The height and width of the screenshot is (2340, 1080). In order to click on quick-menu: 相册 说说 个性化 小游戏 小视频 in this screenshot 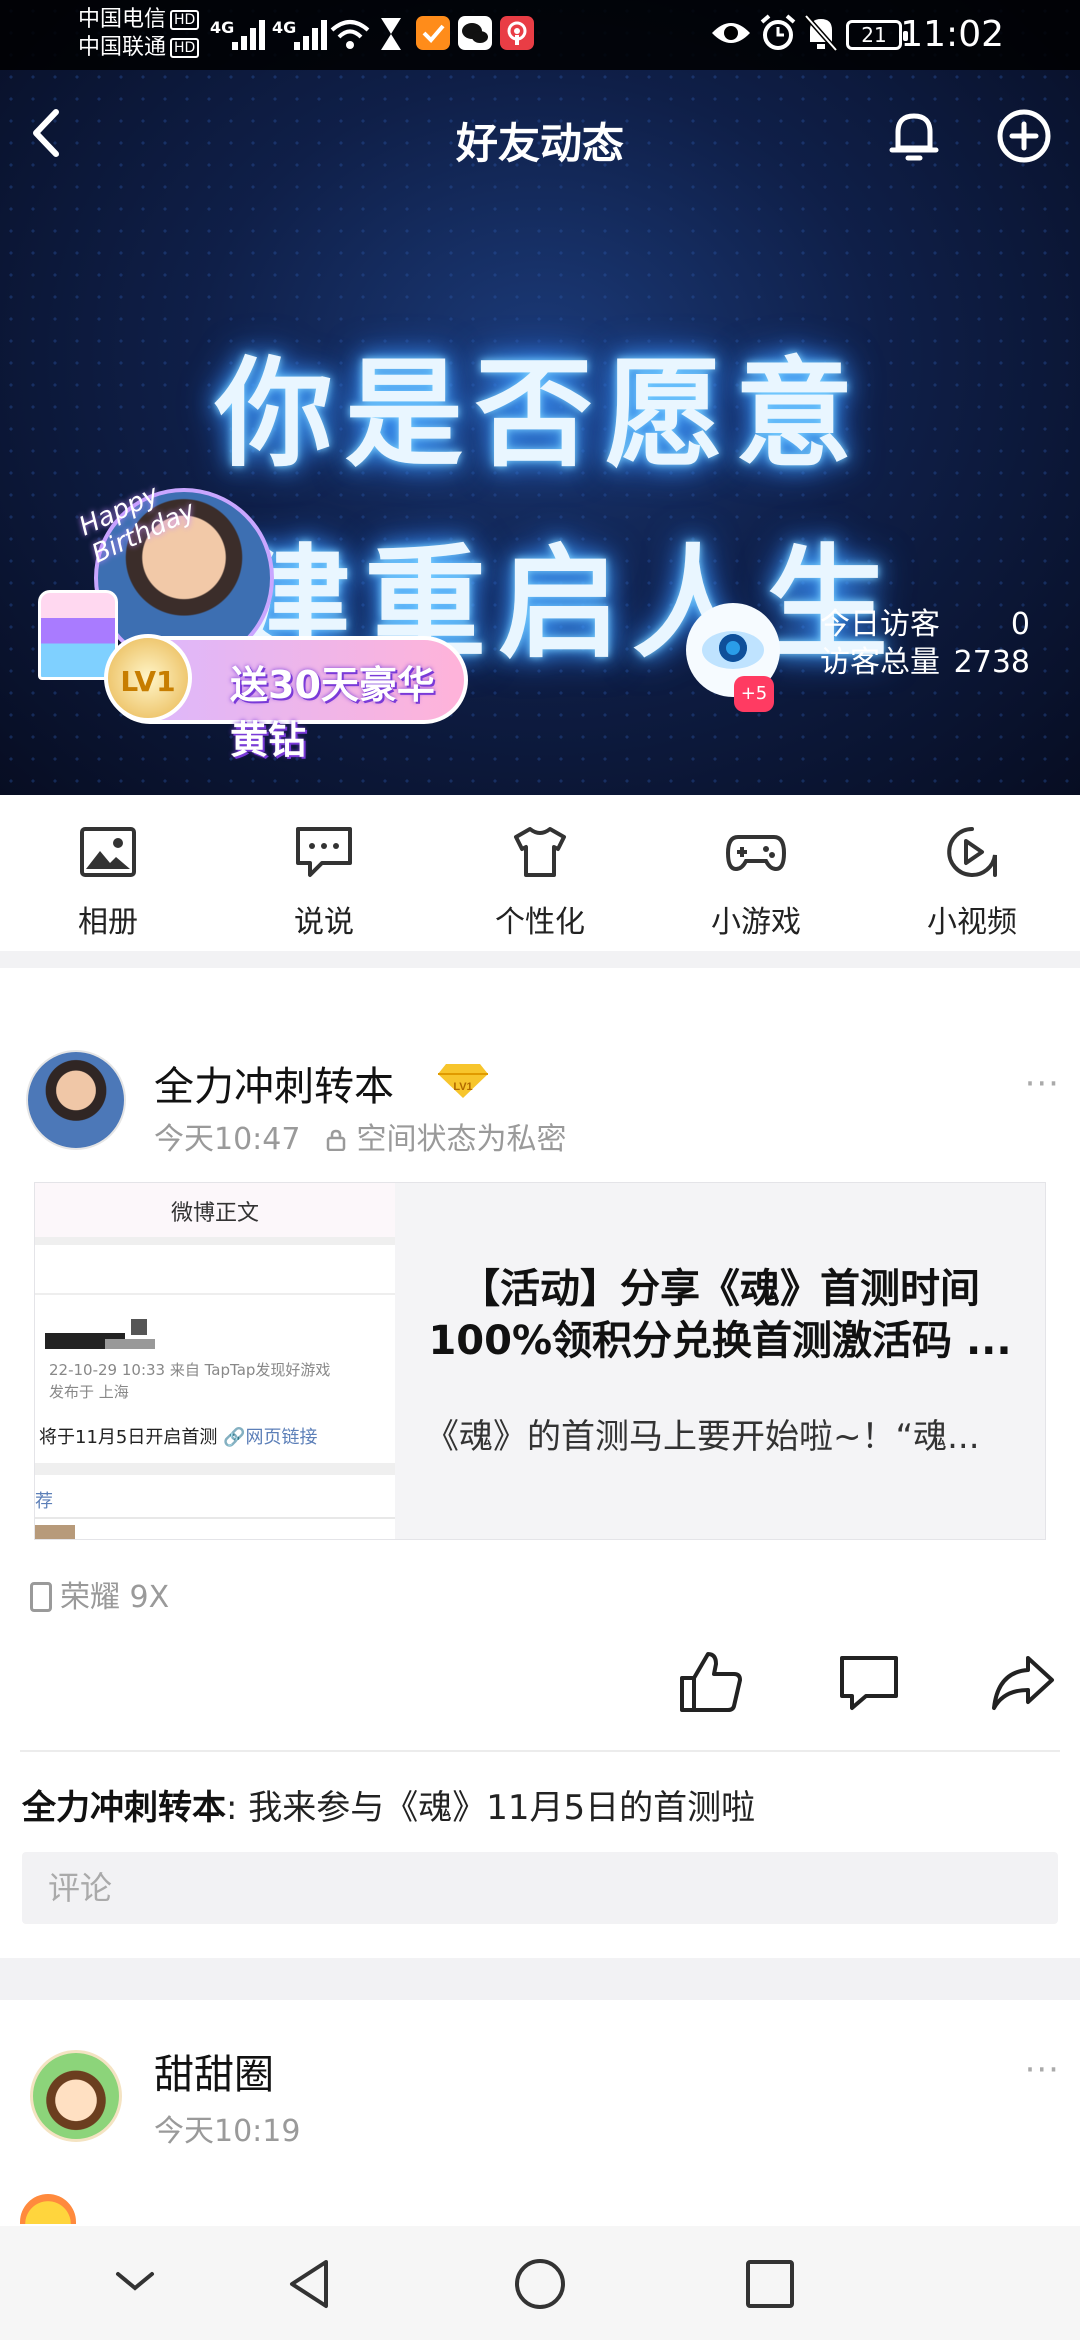, I will do `click(540, 873)`.